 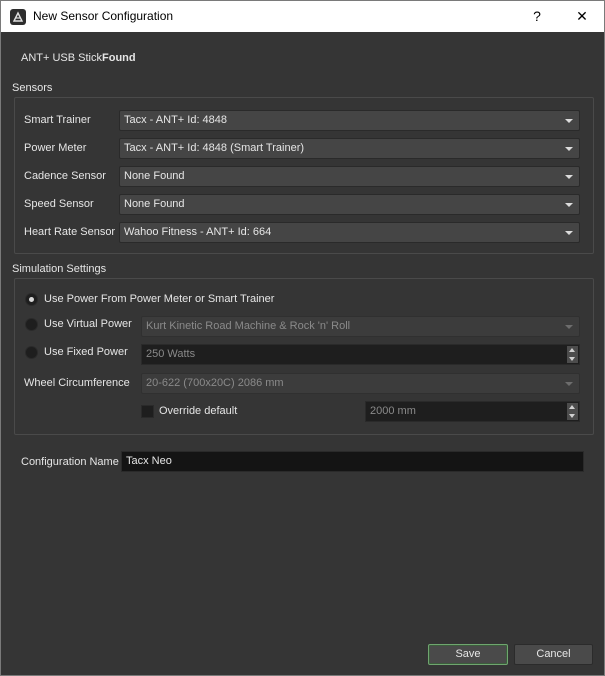 What do you see at coordinates (59, 204) in the screenshot?
I see `speed-sensor-label: Speed Sensor` at bounding box center [59, 204].